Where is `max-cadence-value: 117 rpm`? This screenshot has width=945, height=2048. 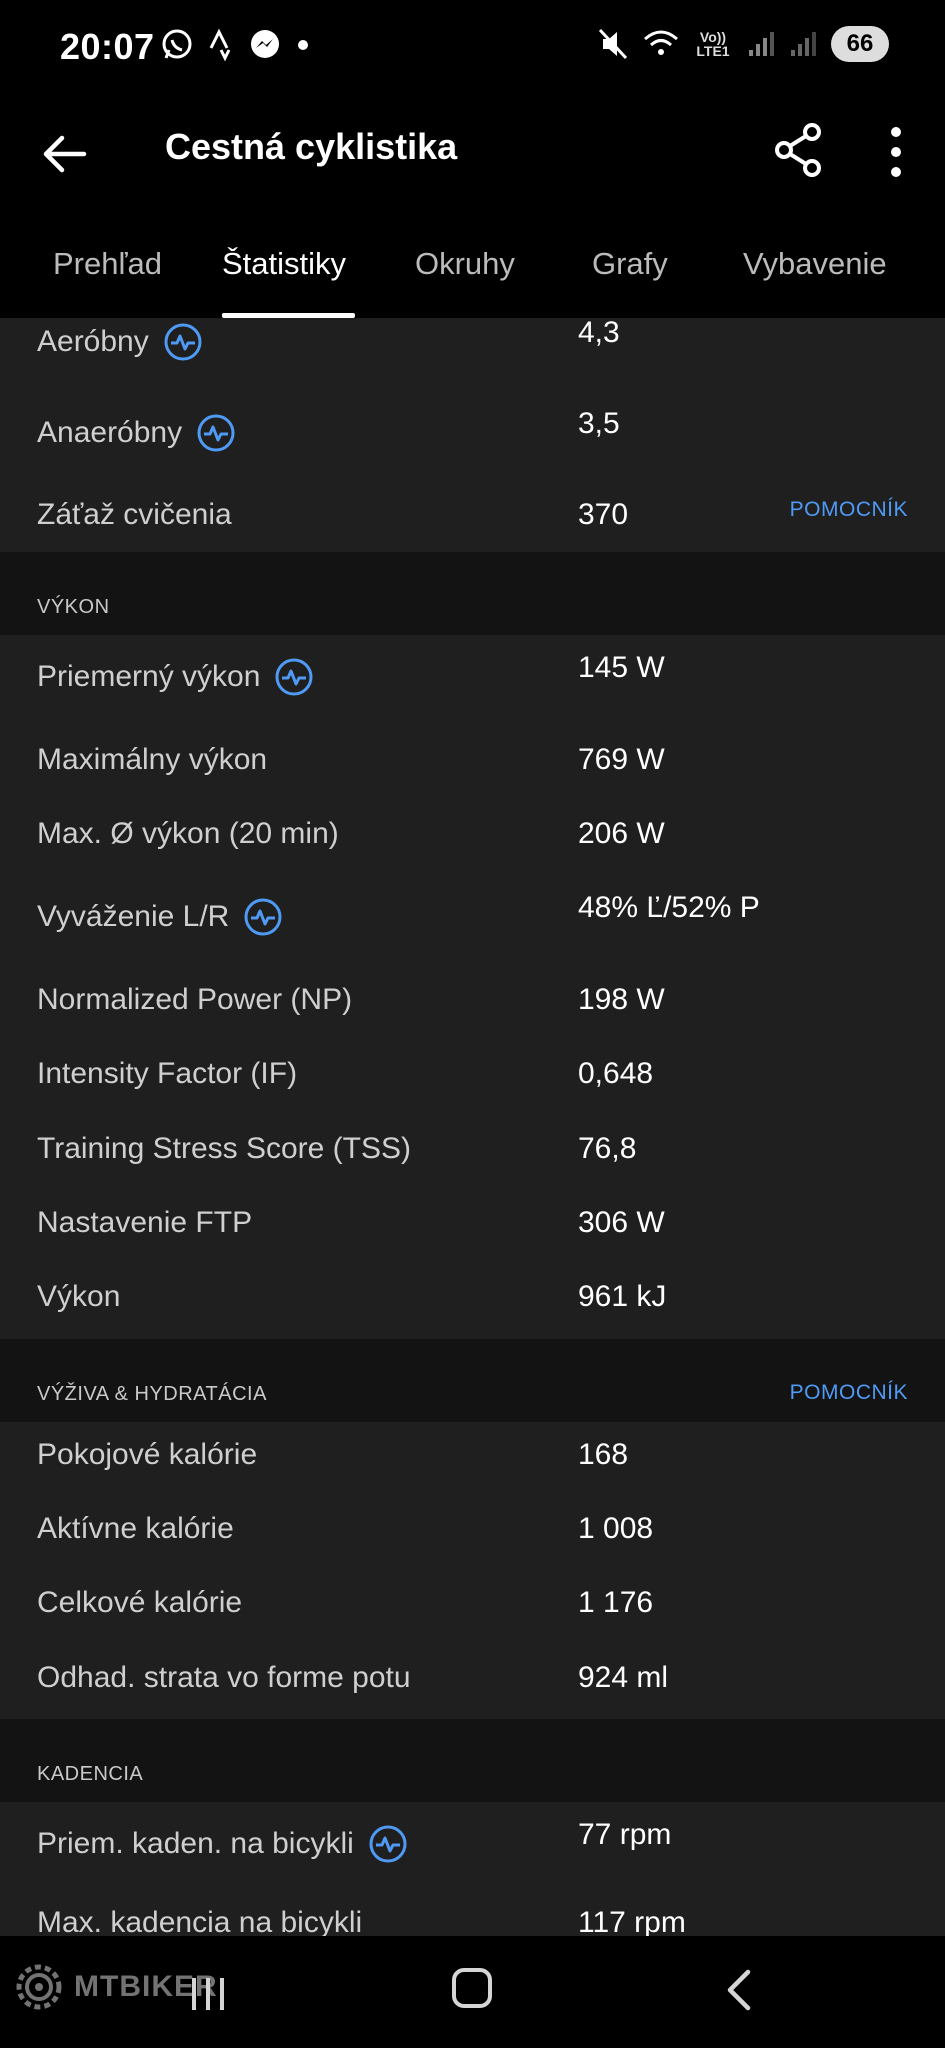
max-cadence-value: 117 rpm is located at coordinates (632, 1921).